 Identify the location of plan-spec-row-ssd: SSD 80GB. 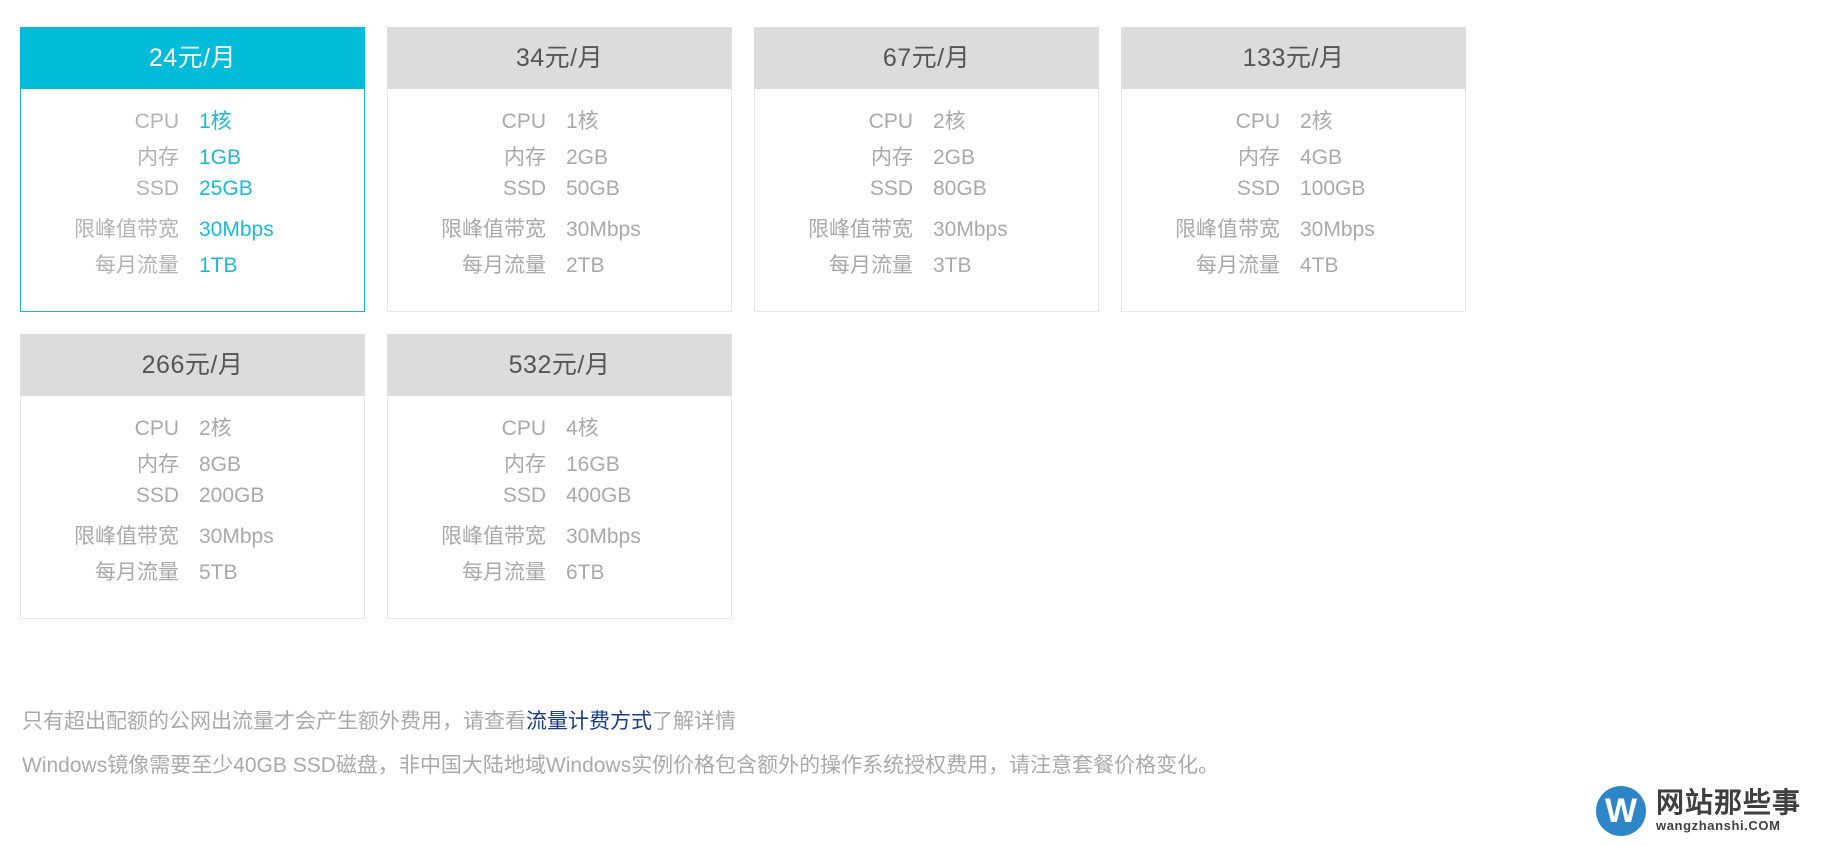
(926, 195).